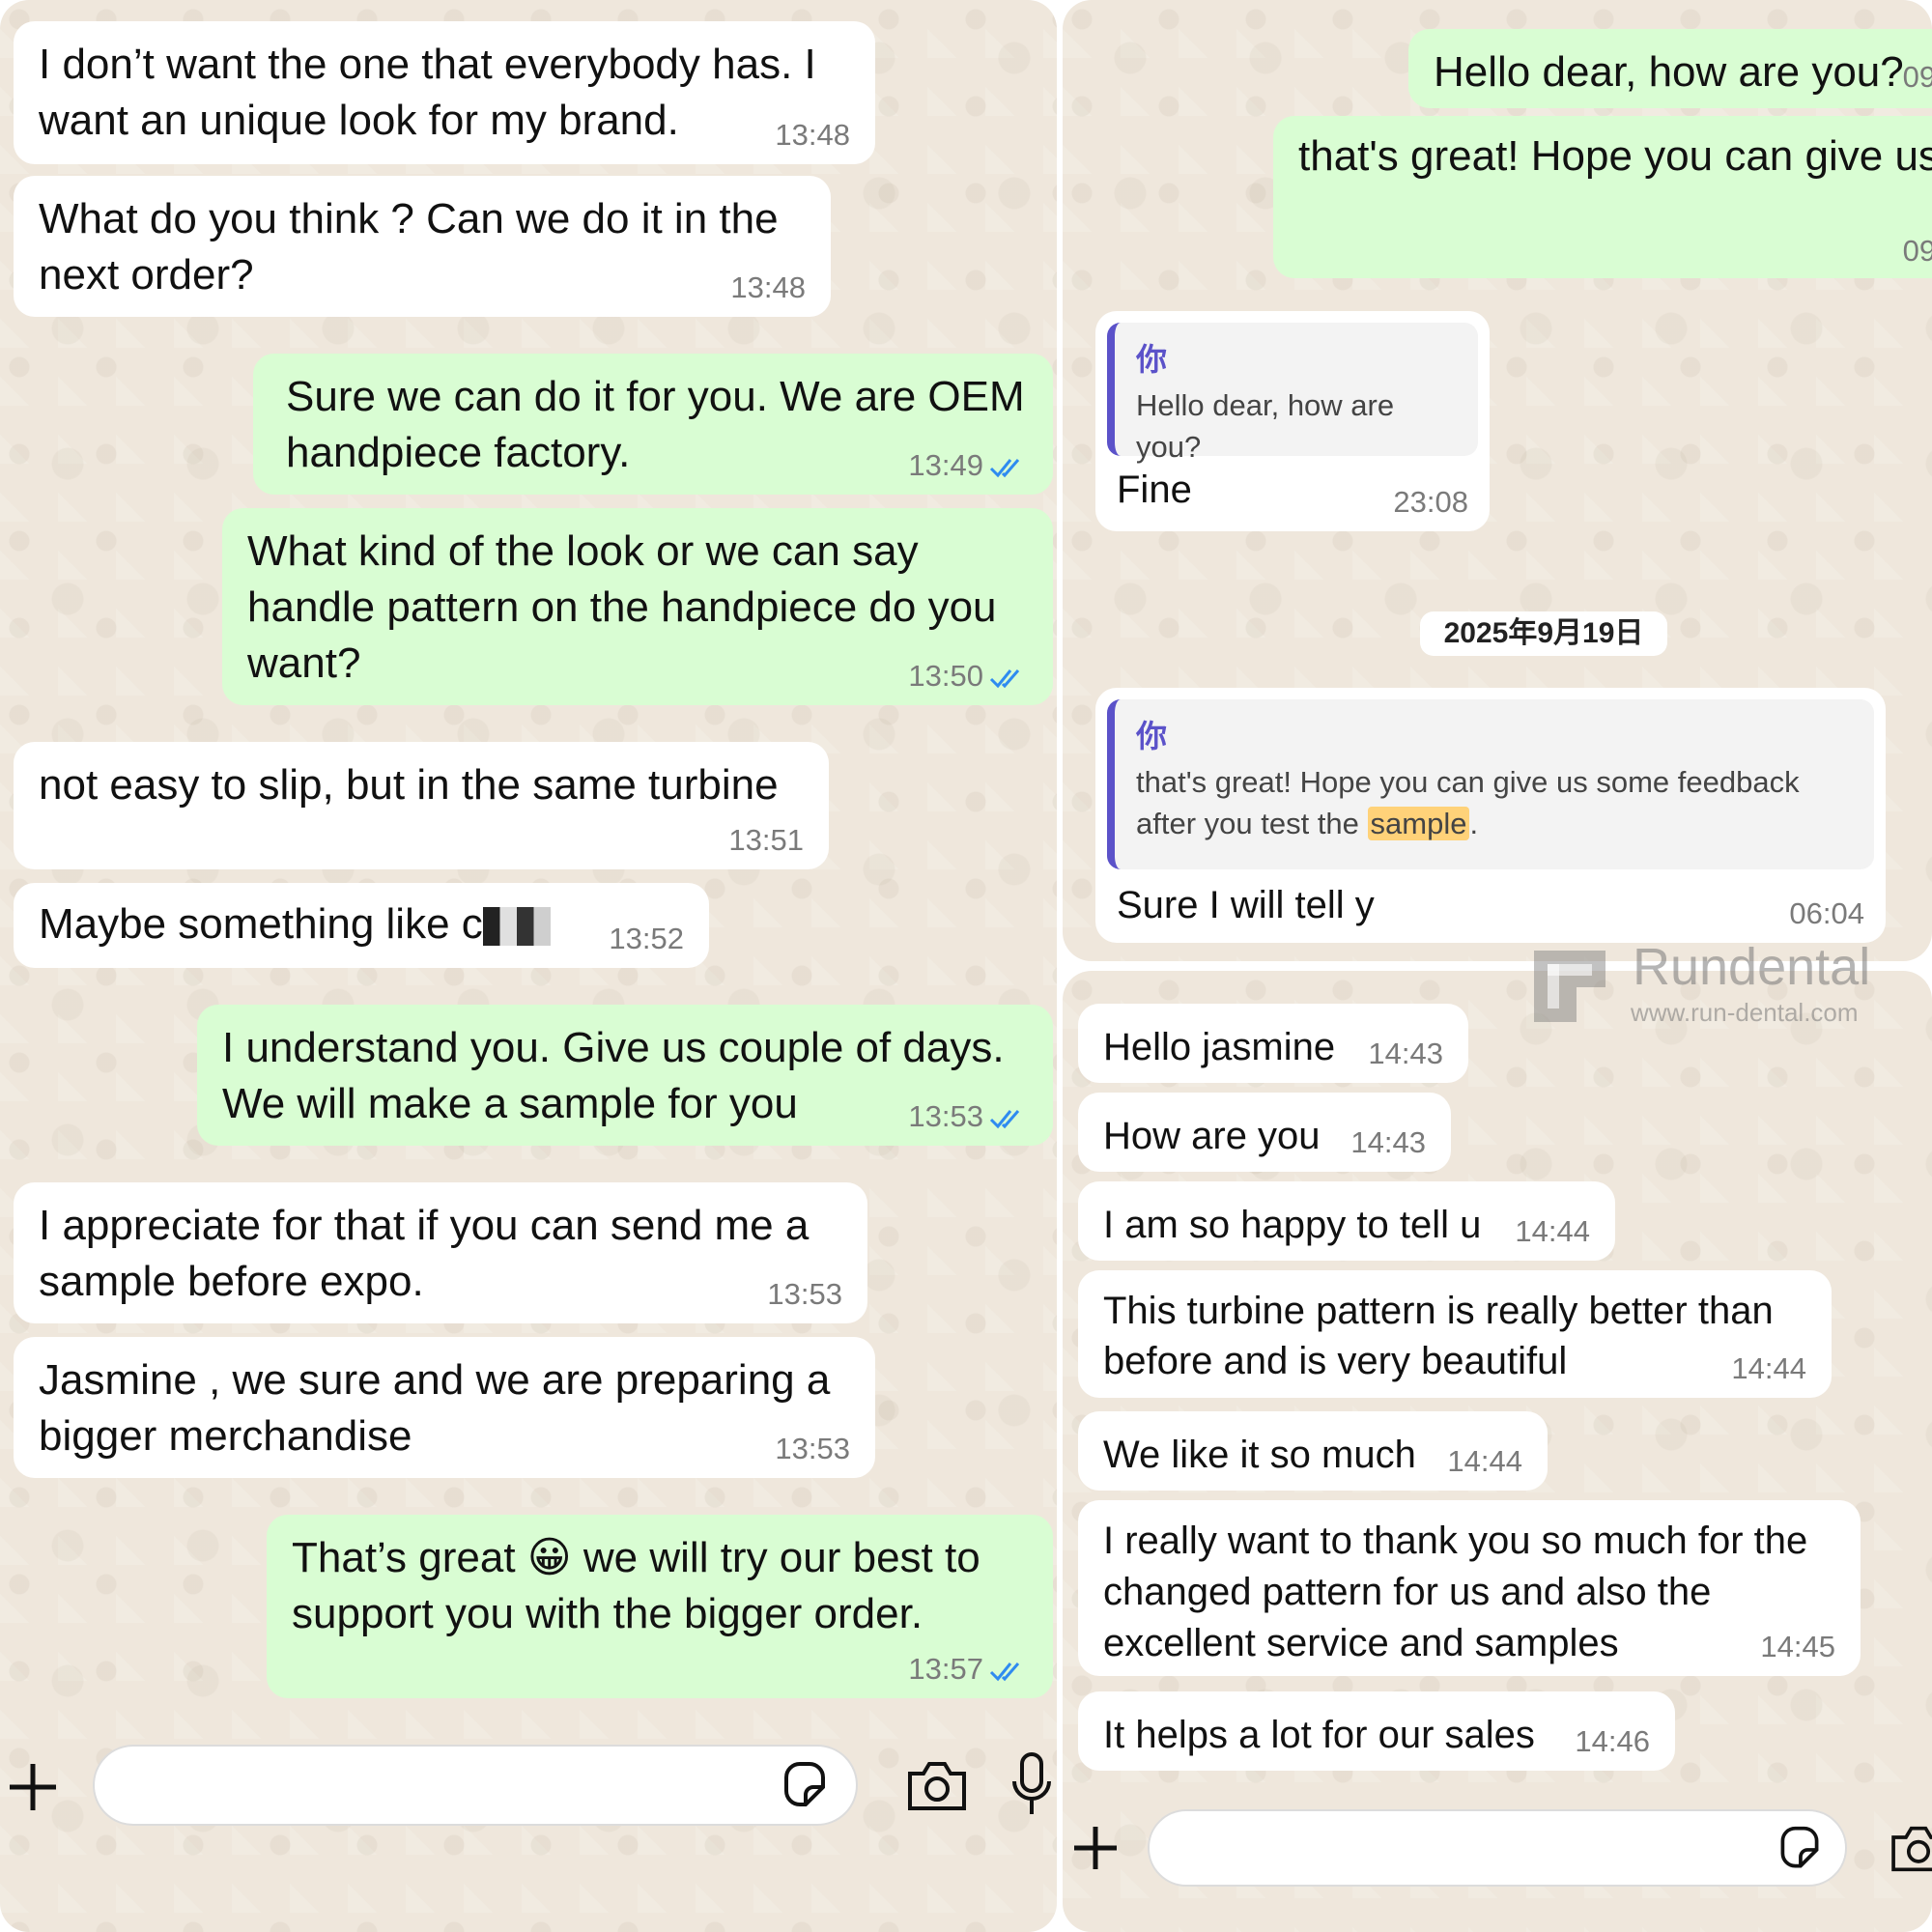 This screenshot has height=1932, width=1932. Describe the element at coordinates (1752, 967) in the screenshot. I see `watermark-title: Rundental` at that location.